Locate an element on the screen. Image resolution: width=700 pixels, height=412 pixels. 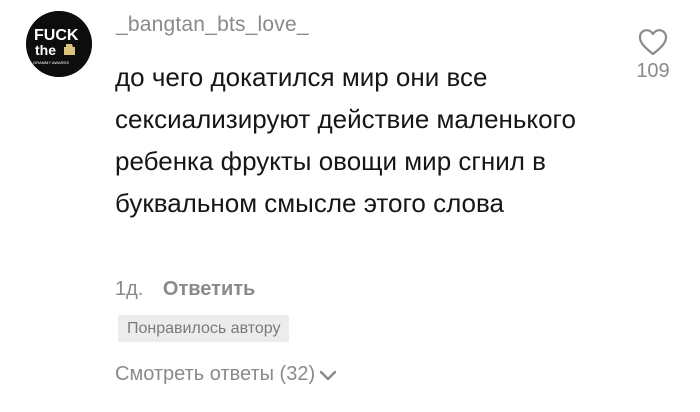
like-button: 109 is located at coordinates (653, 55).